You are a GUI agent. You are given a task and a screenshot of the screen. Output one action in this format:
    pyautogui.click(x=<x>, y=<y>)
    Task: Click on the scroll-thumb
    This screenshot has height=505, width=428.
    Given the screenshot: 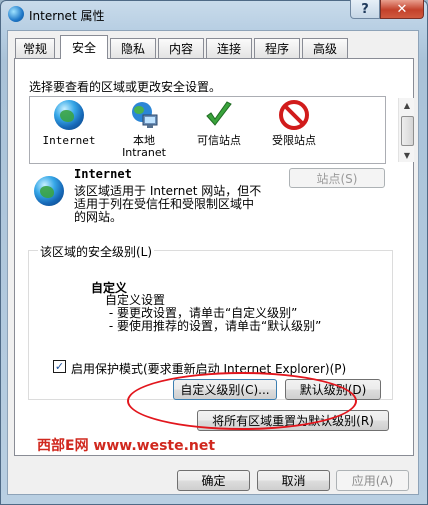 What is the action you would take?
    pyautogui.click(x=407, y=131)
    